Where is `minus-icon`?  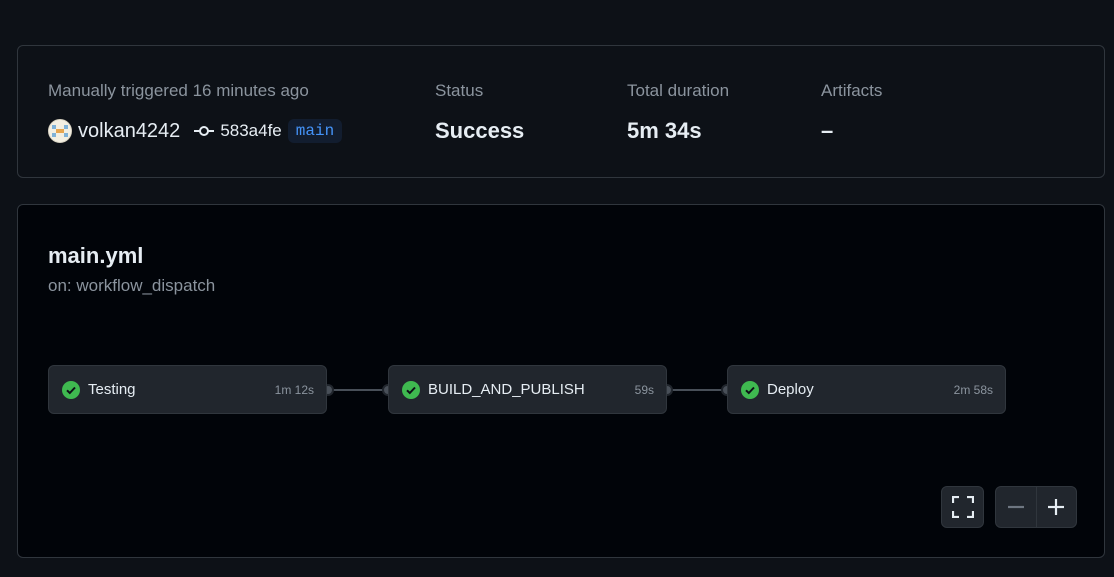 minus-icon is located at coordinates (1015, 507).